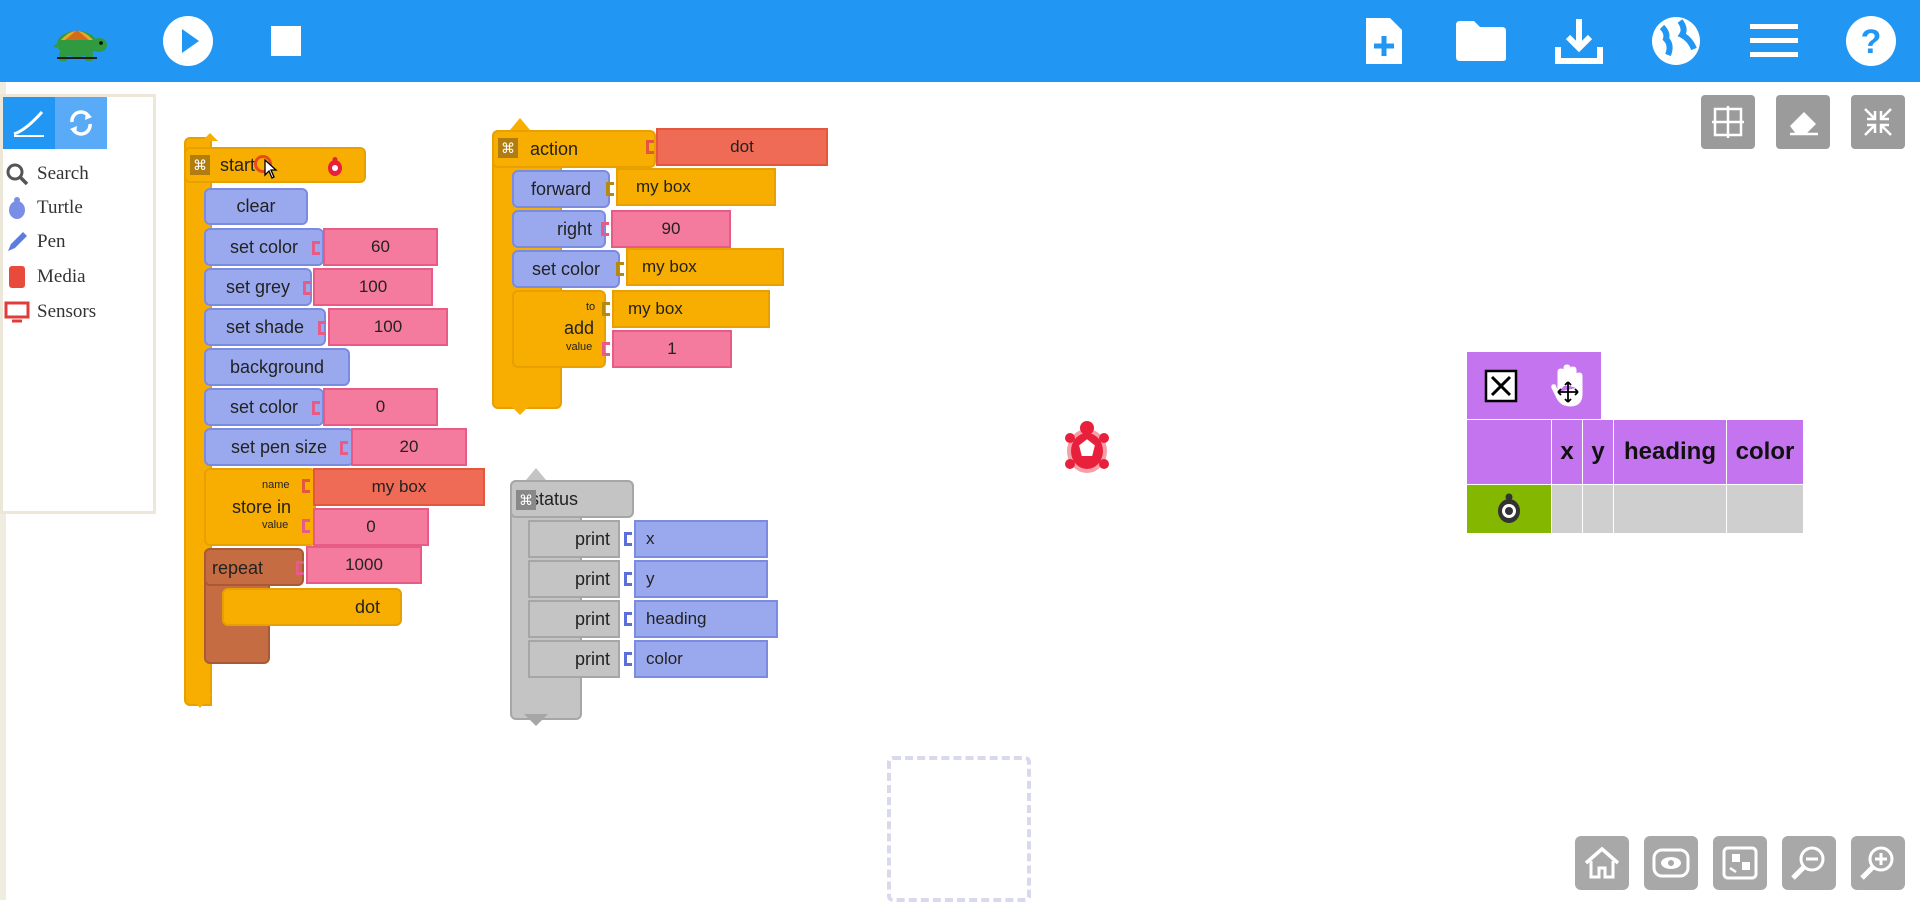  Describe the element at coordinates (706, 619) in the screenshot. I see `print-heading-value: heading` at that location.